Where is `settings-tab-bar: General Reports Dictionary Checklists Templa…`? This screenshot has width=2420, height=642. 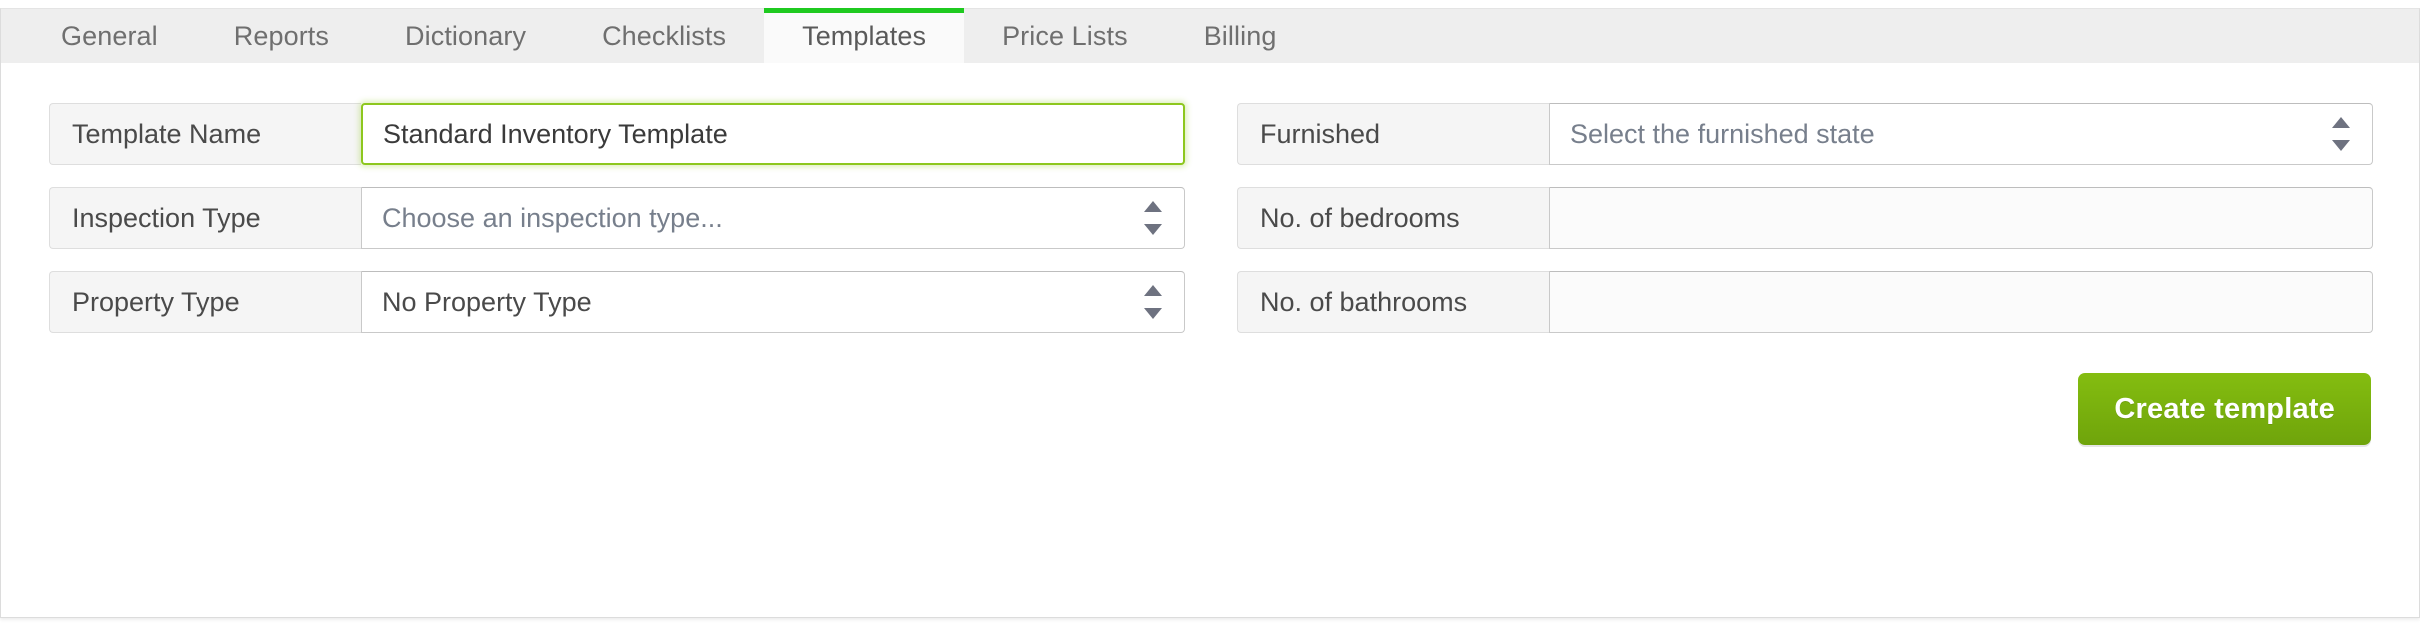
settings-tab-bar: General Reports Dictionary Checklists Templa… is located at coordinates (1210, 36).